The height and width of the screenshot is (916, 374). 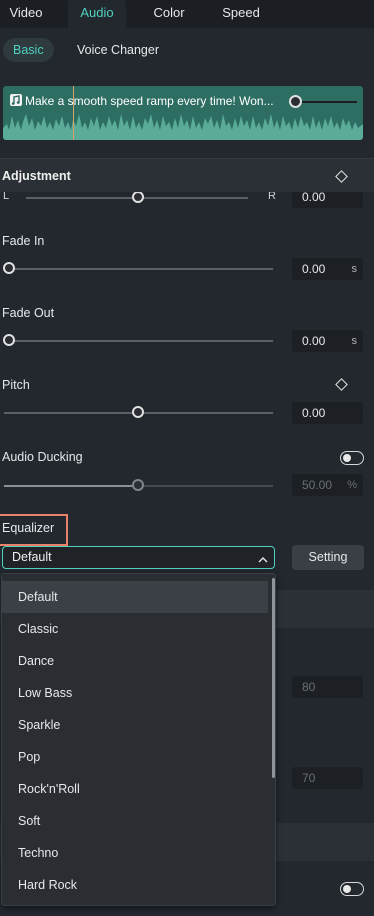 I want to click on dropdown-option-dance: Dance, so click(x=135, y=661).